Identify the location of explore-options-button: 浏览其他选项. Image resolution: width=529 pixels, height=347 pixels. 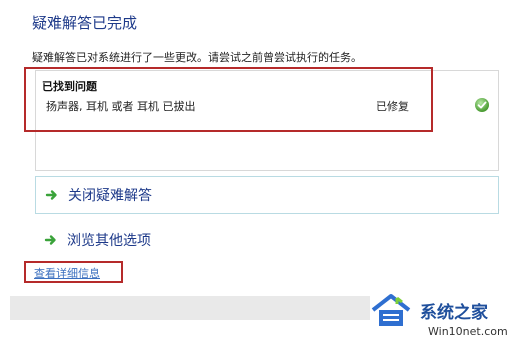
(267, 240).